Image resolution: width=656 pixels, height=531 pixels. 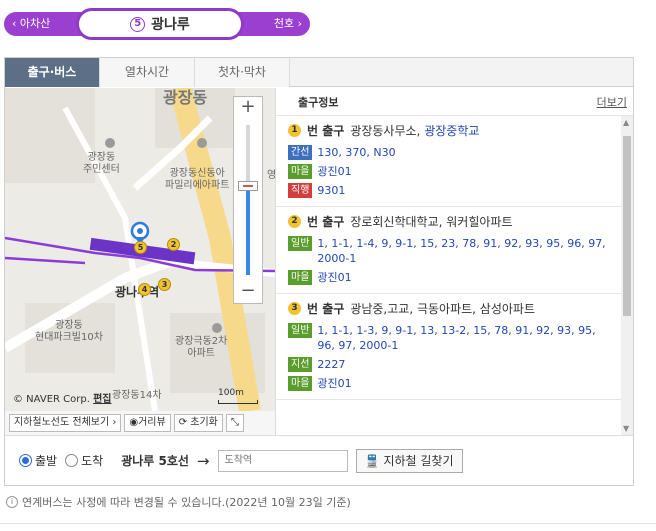 What do you see at coordinates (12, 502) in the screenshot?
I see `info-icon: i` at bounding box center [12, 502].